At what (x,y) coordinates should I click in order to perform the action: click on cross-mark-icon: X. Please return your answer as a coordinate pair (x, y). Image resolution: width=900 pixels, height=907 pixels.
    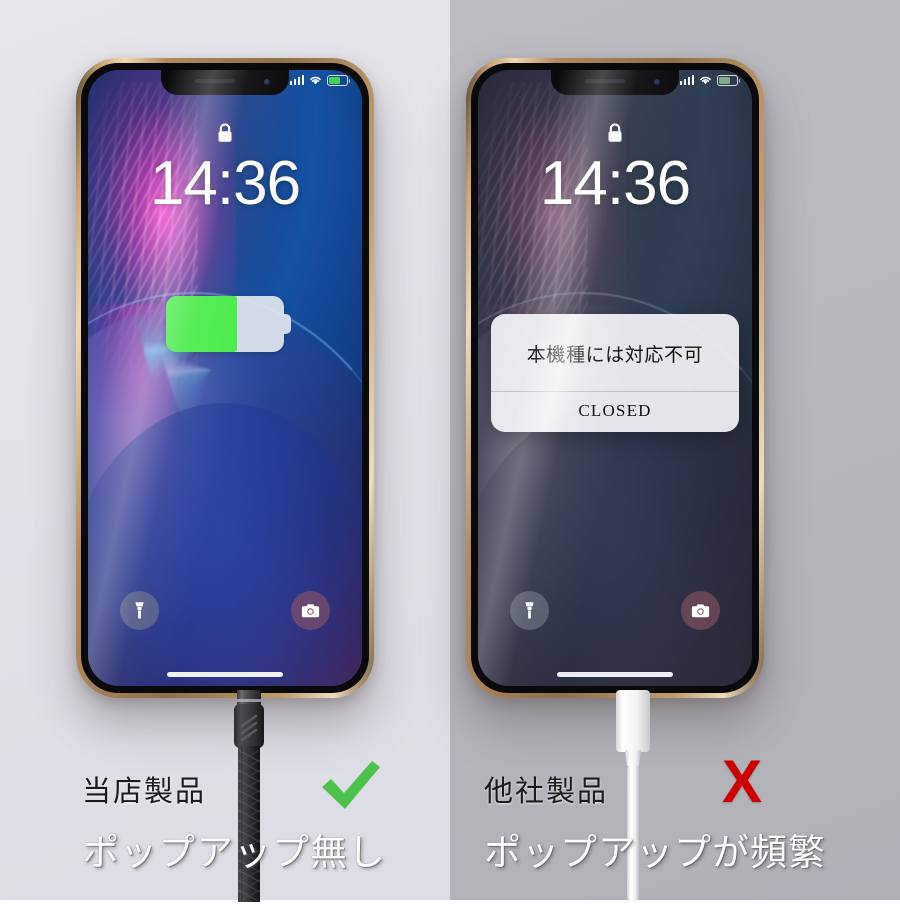
    Looking at the image, I should click on (742, 782).